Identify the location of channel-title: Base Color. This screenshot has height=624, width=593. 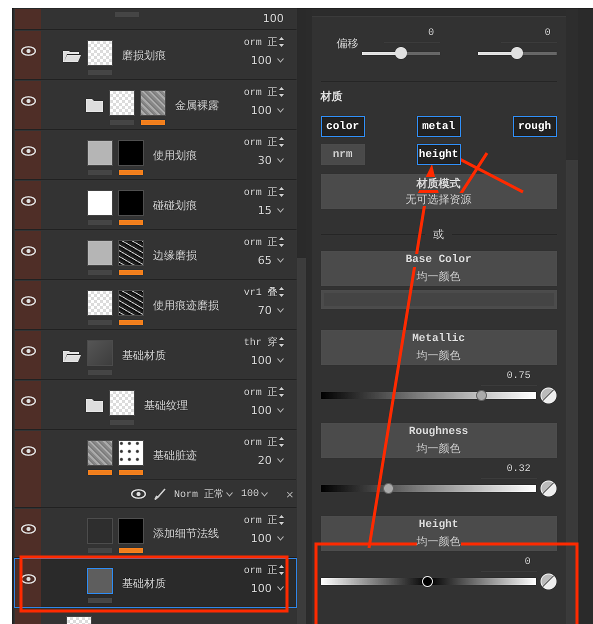
(439, 260).